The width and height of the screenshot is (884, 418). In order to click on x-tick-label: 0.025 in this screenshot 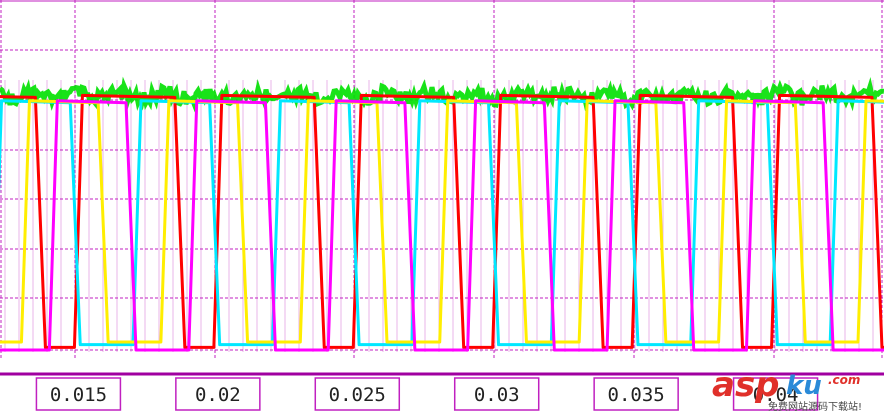, I will do `click(357, 395)`.